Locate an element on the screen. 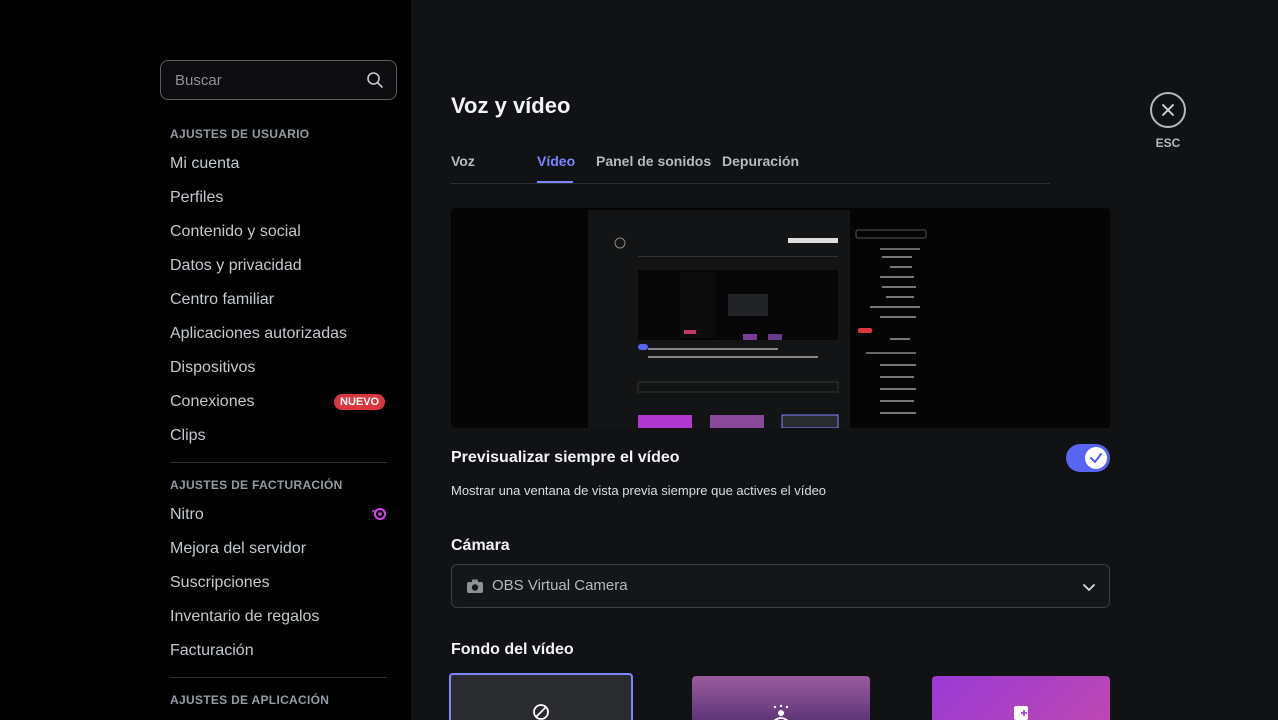 The image size is (1278, 720). preview-mirrored-ui is located at coordinates (726, 332).